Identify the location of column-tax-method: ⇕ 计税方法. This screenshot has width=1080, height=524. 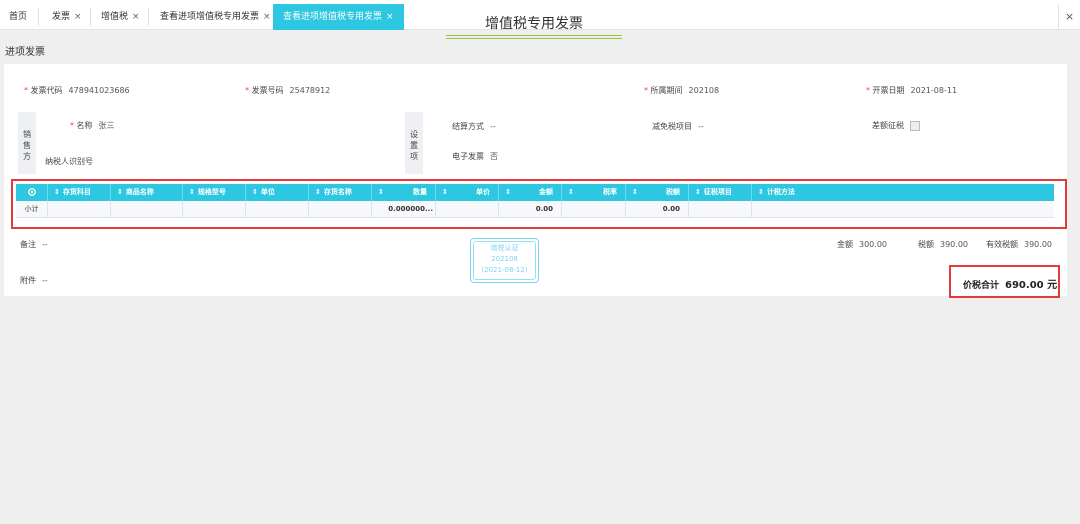
(903, 192).